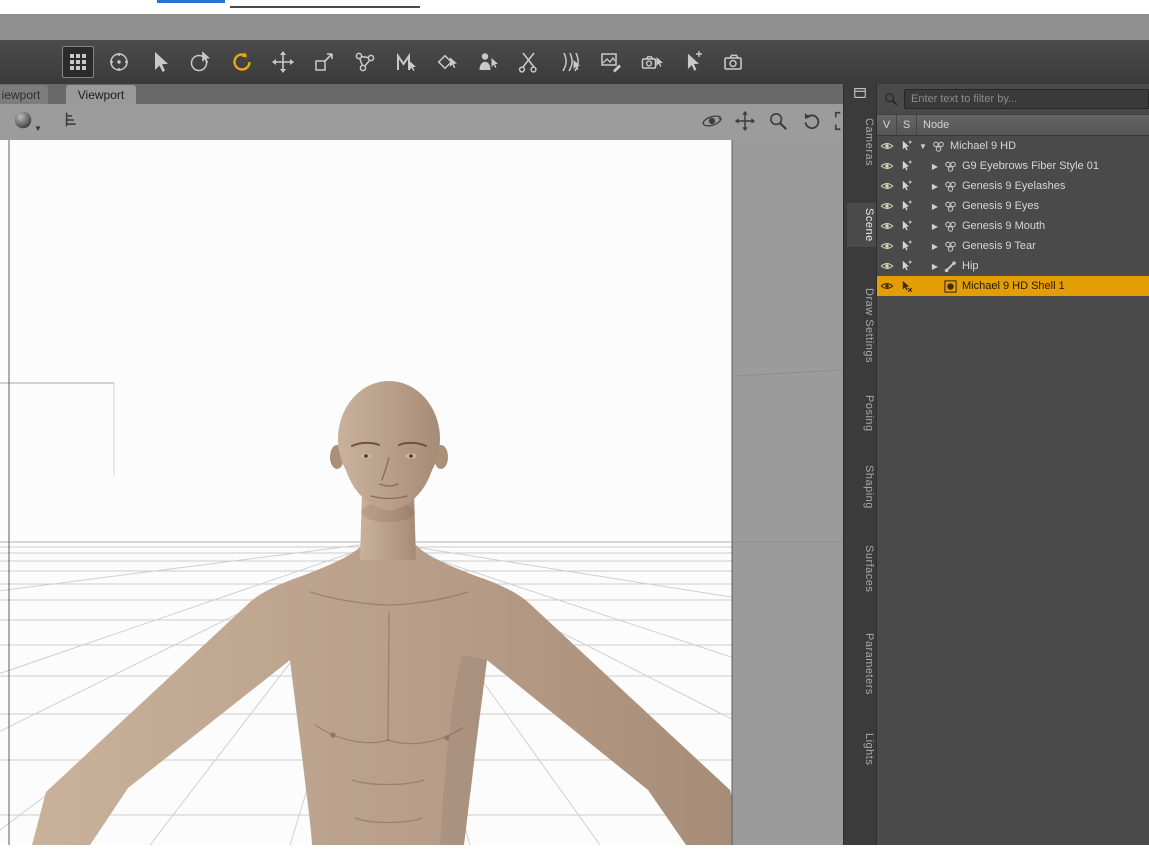 This screenshot has height=850, width=1149. I want to click on node-label: G9 Eyebrows Fiber Style 01, so click(1030, 166).